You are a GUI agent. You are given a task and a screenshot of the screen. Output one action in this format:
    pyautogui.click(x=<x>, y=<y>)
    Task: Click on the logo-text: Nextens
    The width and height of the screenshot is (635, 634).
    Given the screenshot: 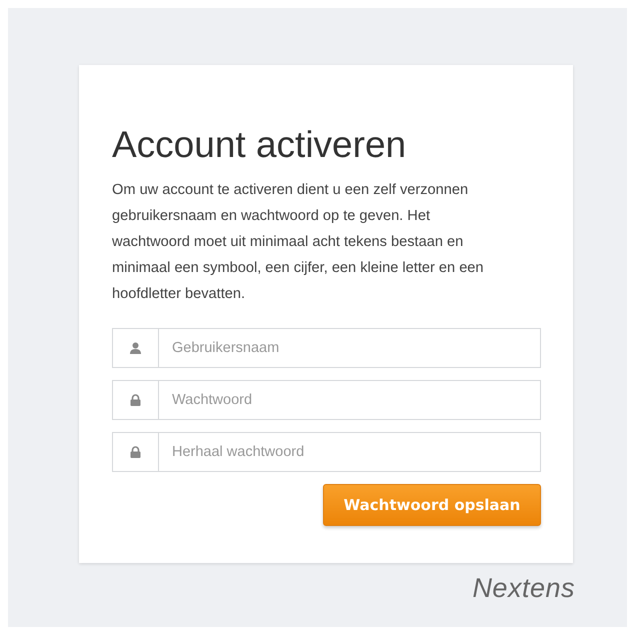 What is the action you would take?
    pyautogui.click(x=523, y=588)
    